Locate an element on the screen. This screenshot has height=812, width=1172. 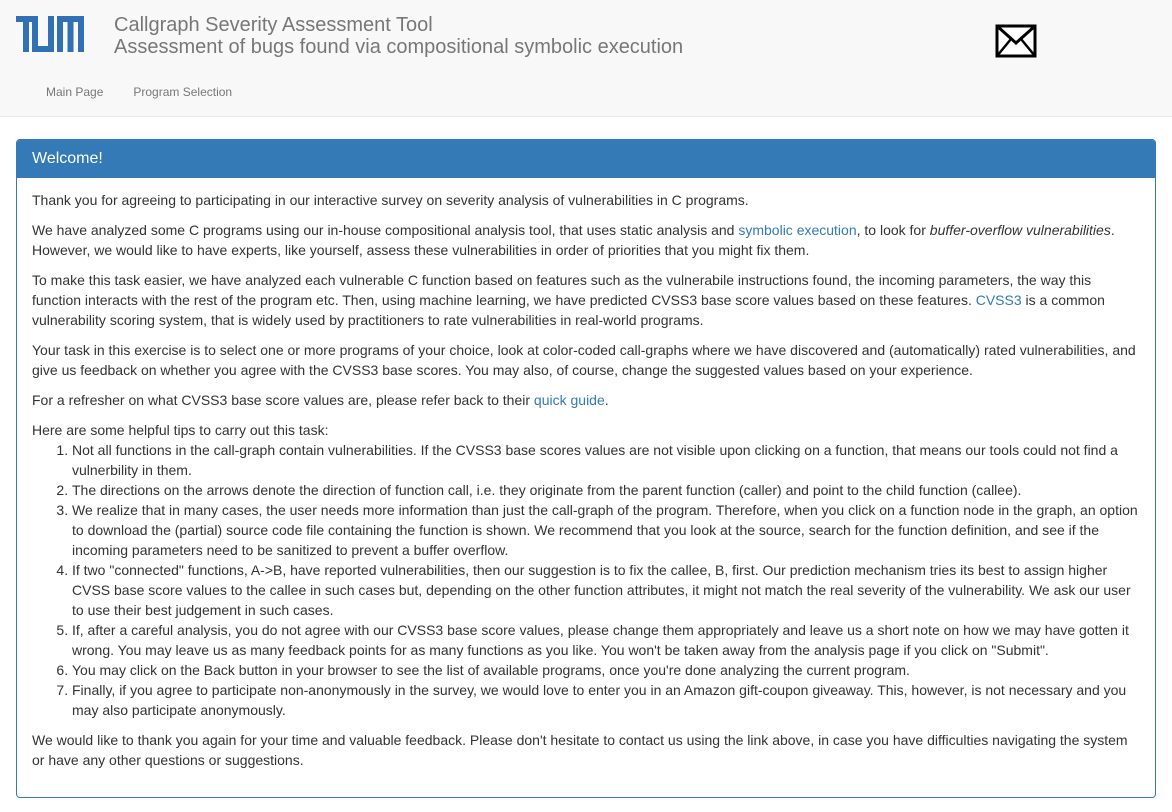
cvss3-link: CVSS3 is located at coordinates (999, 300).